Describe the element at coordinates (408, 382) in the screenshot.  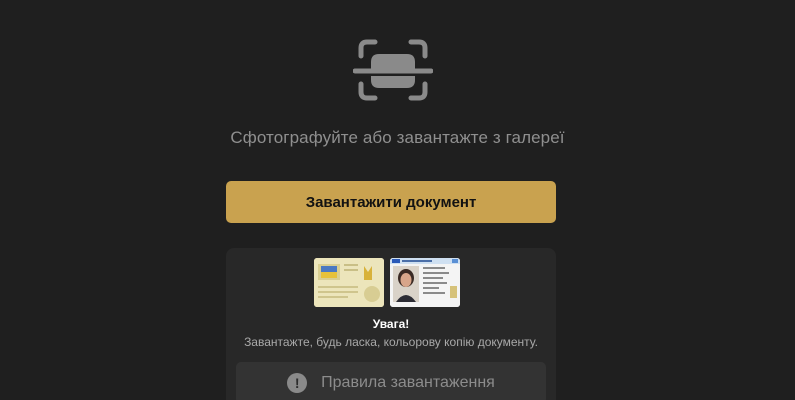
I see `upload-rules-label: Правила завантаження` at that location.